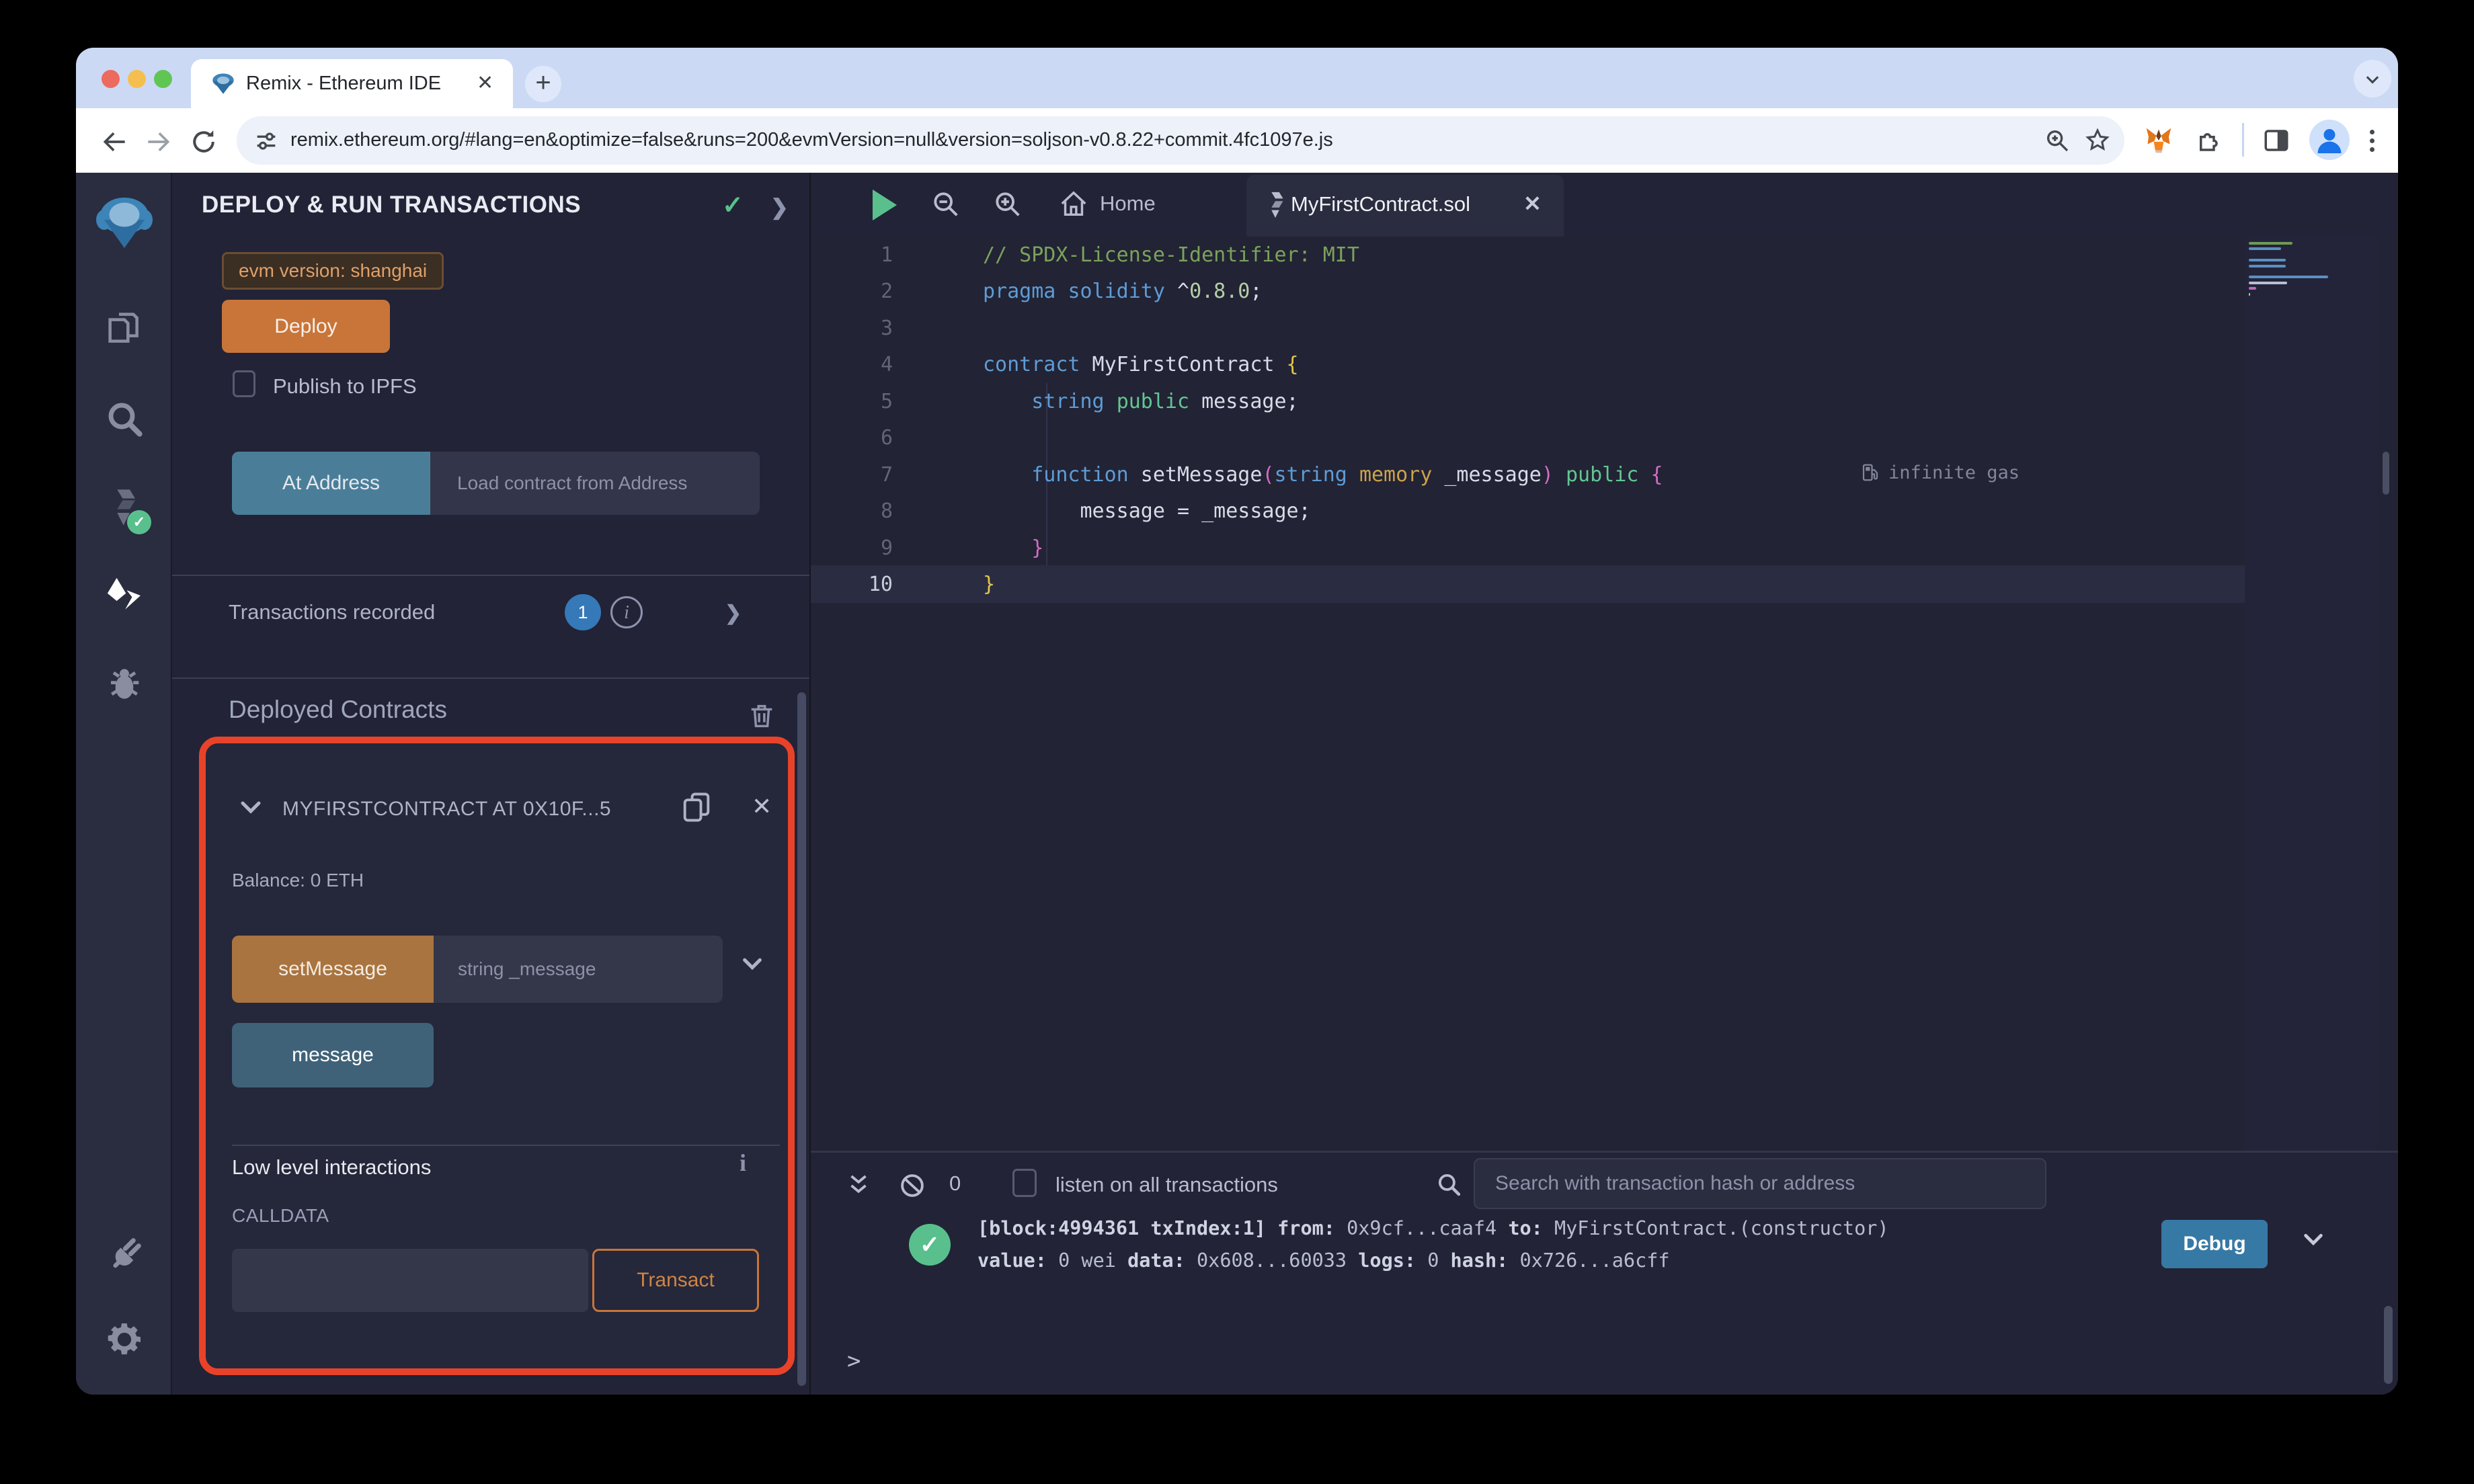 This screenshot has height=1484, width=2474. What do you see at coordinates (115, 142) in the screenshot?
I see `back-button` at bounding box center [115, 142].